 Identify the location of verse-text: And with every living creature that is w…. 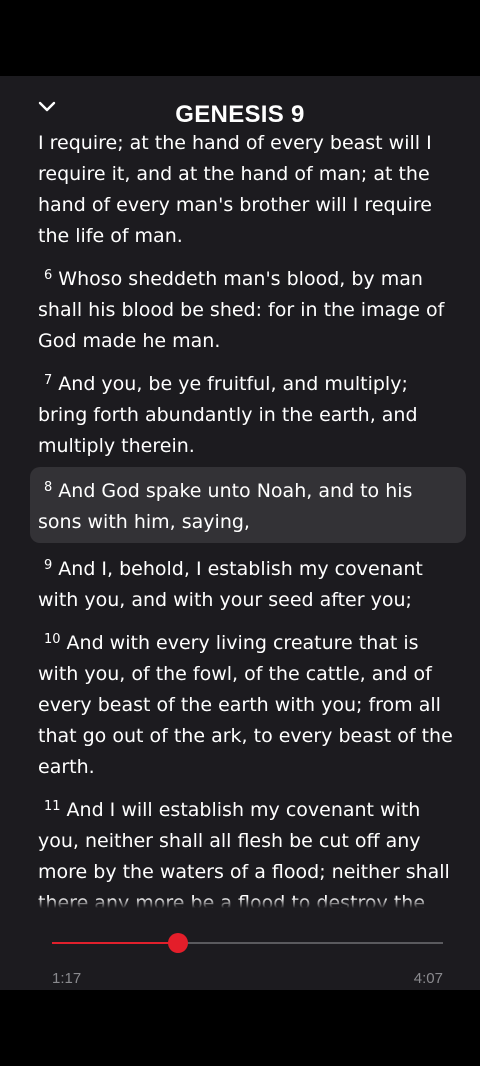
(245, 705).